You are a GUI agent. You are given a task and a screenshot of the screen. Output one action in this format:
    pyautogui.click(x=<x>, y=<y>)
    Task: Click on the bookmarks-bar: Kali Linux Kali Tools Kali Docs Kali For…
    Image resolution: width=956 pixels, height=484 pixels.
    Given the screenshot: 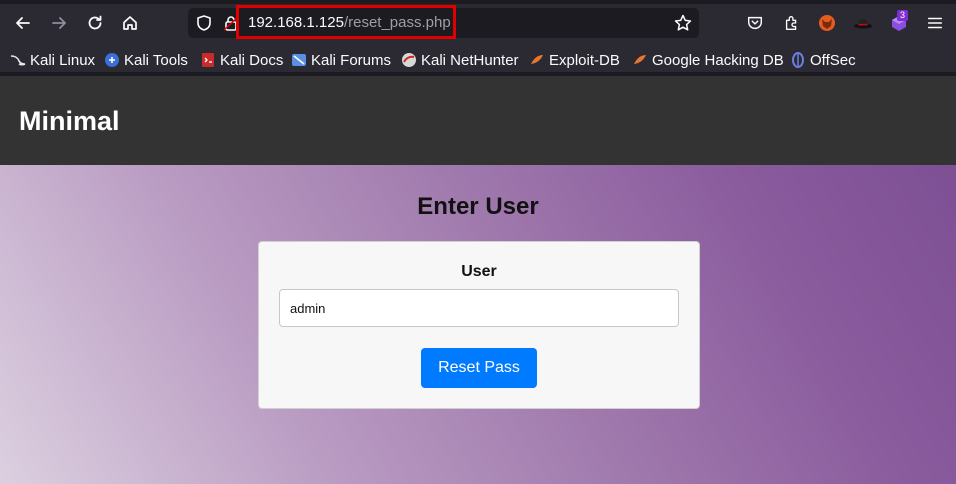 What is the action you would take?
    pyautogui.click(x=478, y=59)
    